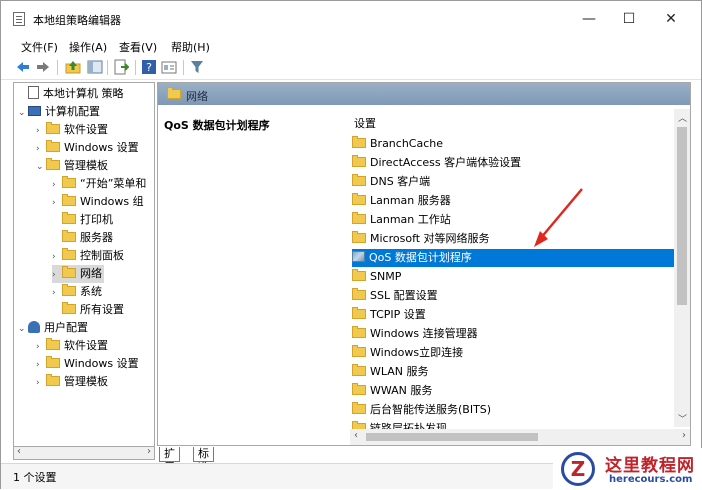 This screenshot has width=702, height=490. What do you see at coordinates (514, 372) in the screenshot?
I see `list-item: WLAN 服务` at bounding box center [514, 372].